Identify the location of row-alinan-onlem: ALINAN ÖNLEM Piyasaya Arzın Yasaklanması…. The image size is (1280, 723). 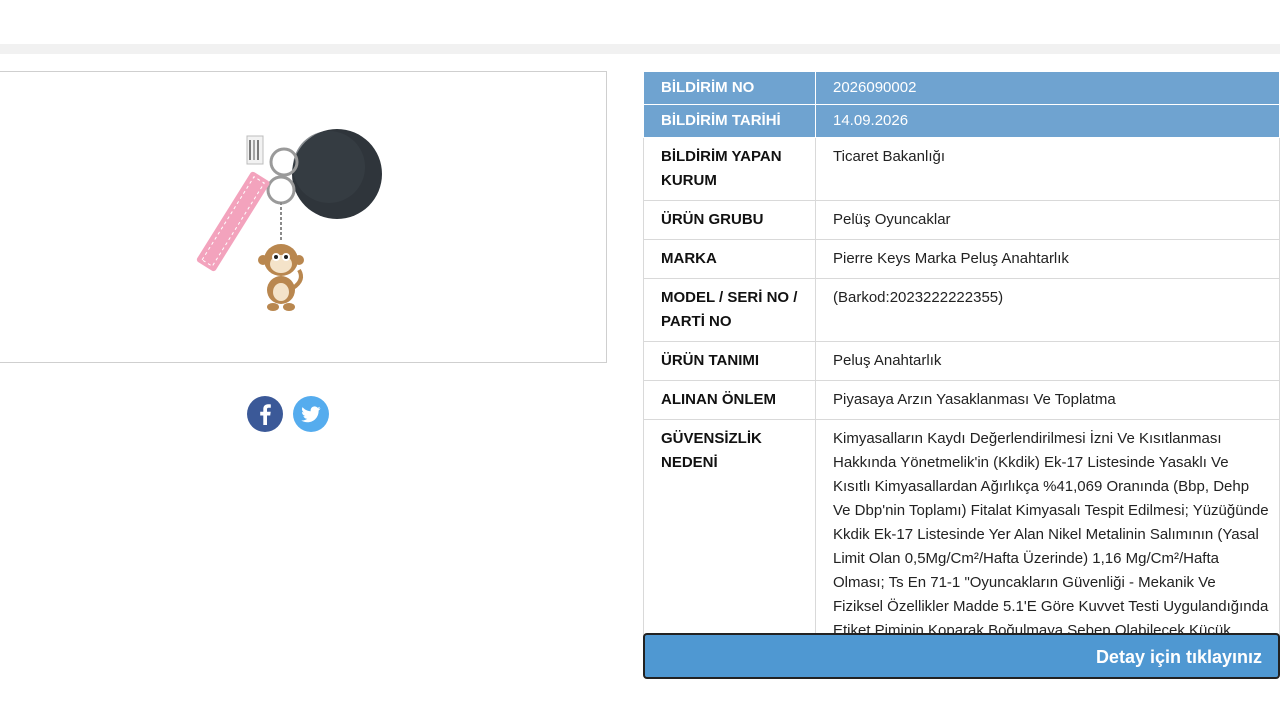
(961, 400).